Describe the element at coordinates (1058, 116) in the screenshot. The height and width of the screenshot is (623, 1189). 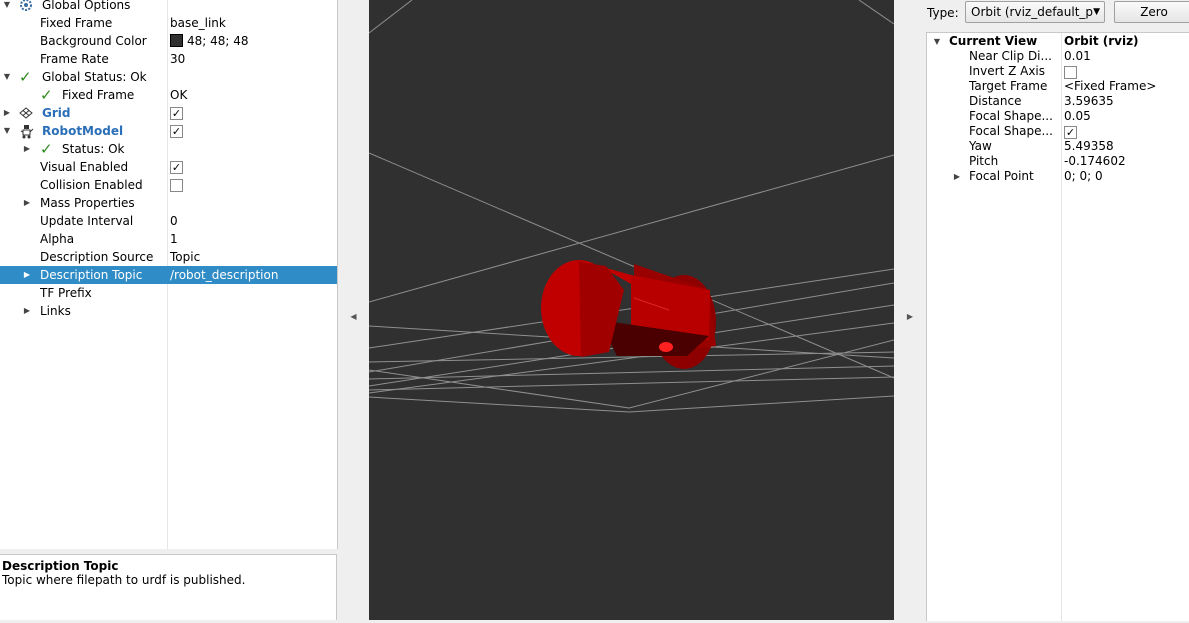
I see `view-property-row: Focal Shape... 0.05` at that location.